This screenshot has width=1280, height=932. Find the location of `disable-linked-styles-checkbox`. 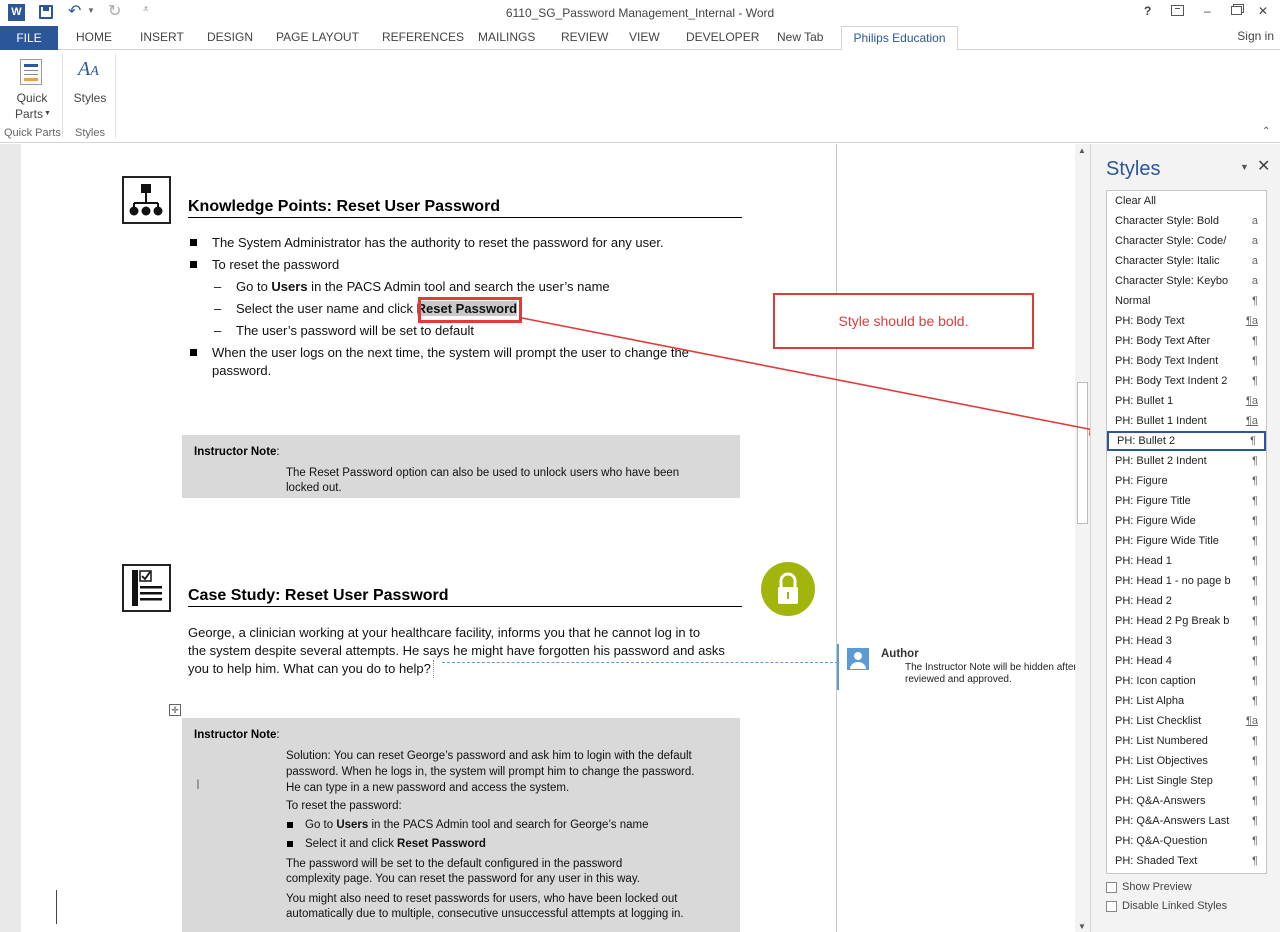

disable-linked-styles-checkbox is located at coordinates (1111, 906).